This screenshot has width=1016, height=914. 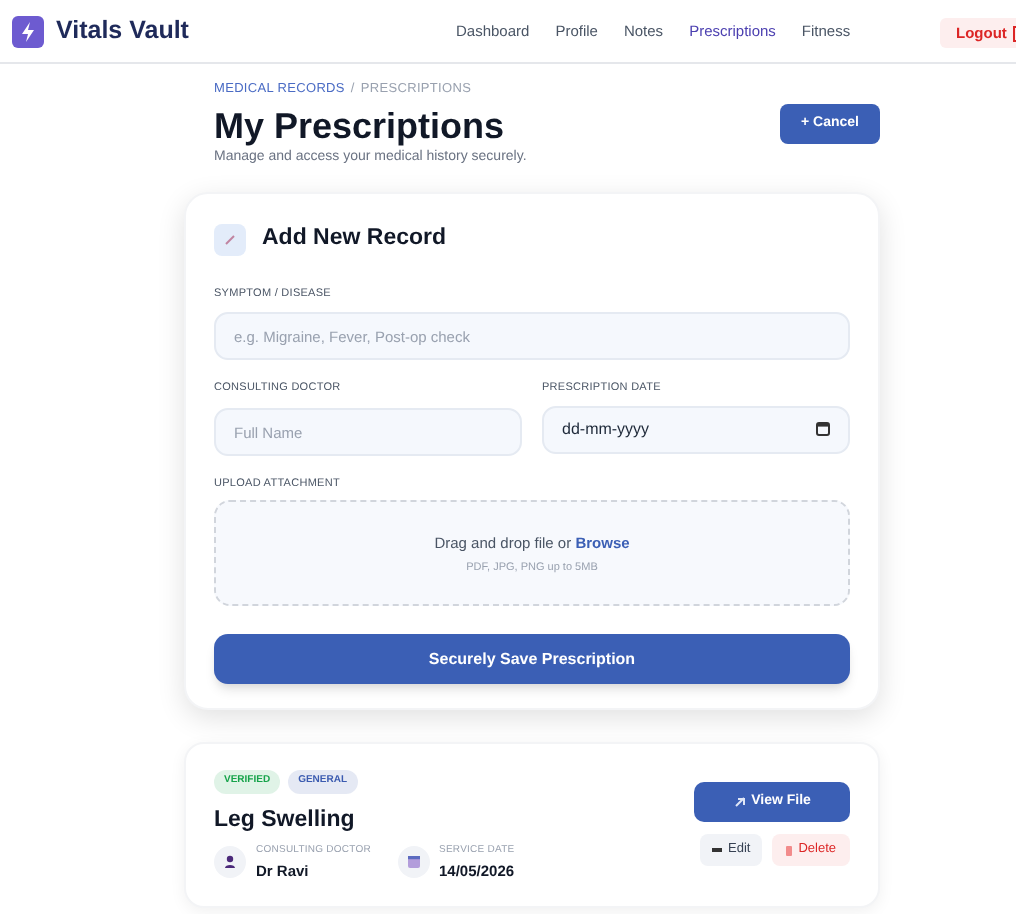 I want to click on person-icon, so click(x=230, y=862).